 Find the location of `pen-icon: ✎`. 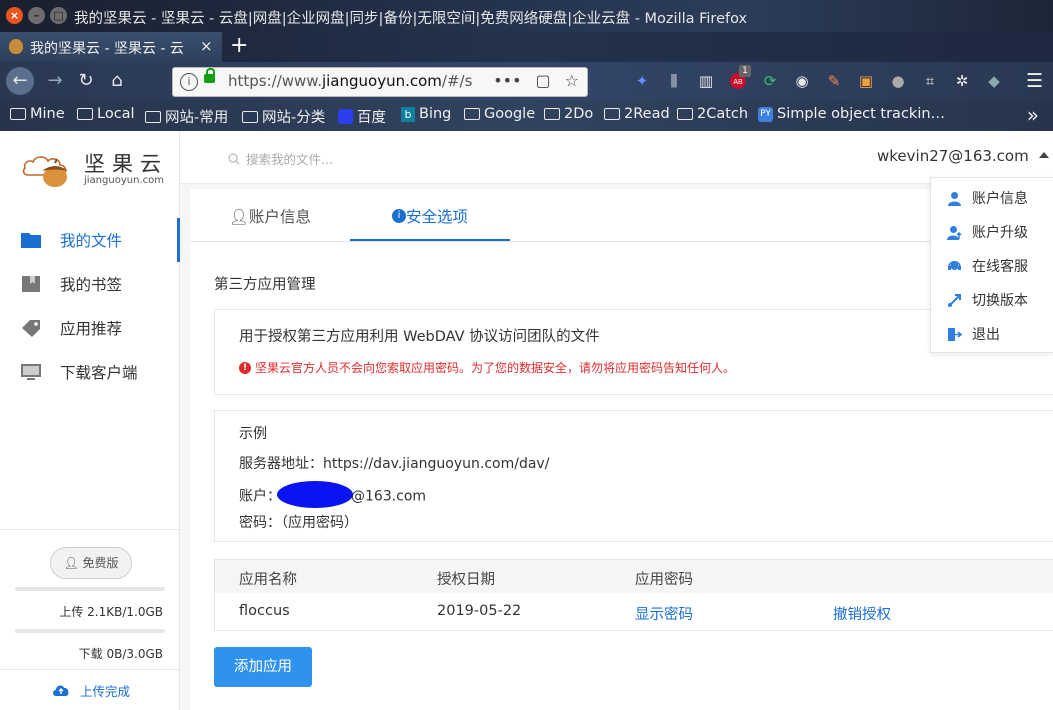

pen-icon: ✎ is located at coordinates (834, 81).